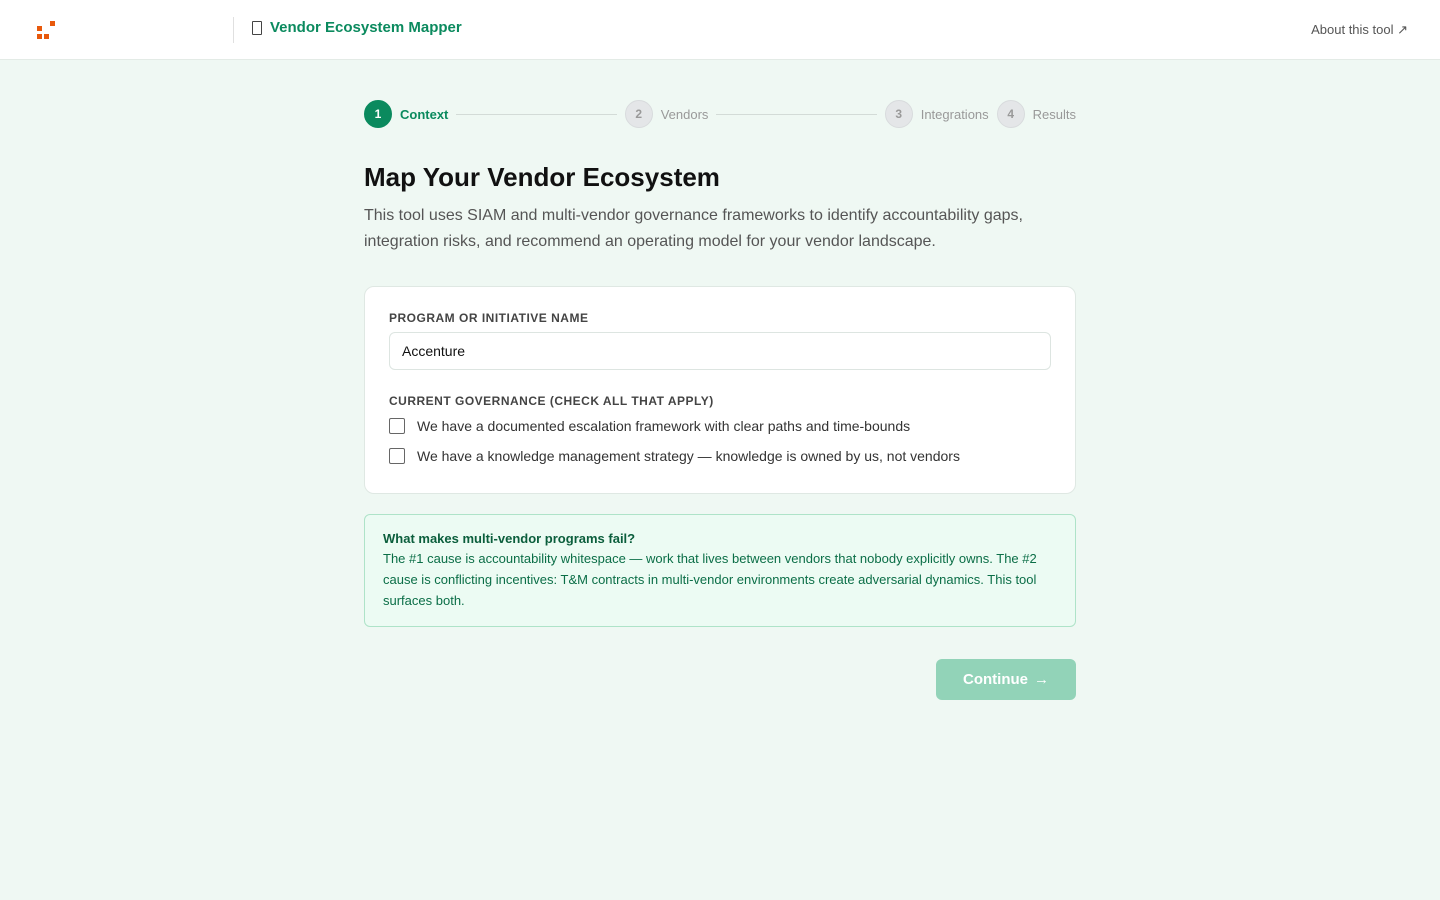 The height and width of the screenshot is (900, 1440). Describe the element at coordinates (397, 426) in the screenshot. I see `escalation-framework-checkbox` at that location.